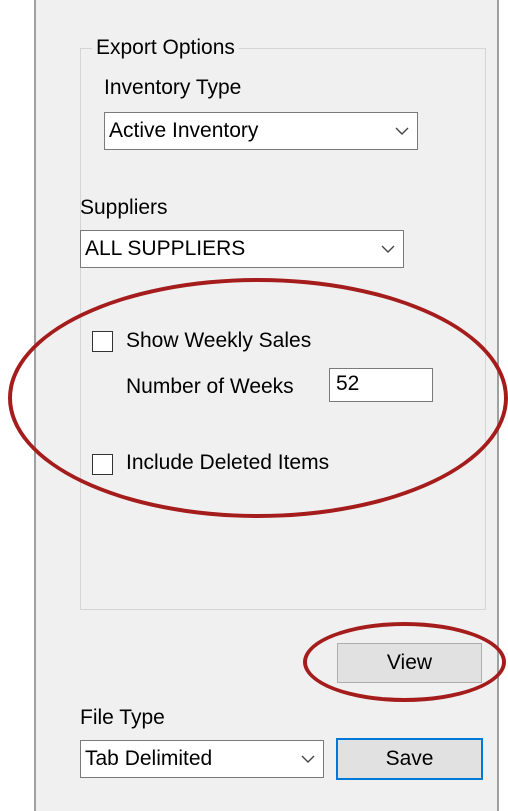 Image resolution: width=508 pixels, height=811 pixels. What do you see at coordinates (102, 464) in the screenshot?
I see `include-deleted-checkbox` at bounding box center [102, 464].